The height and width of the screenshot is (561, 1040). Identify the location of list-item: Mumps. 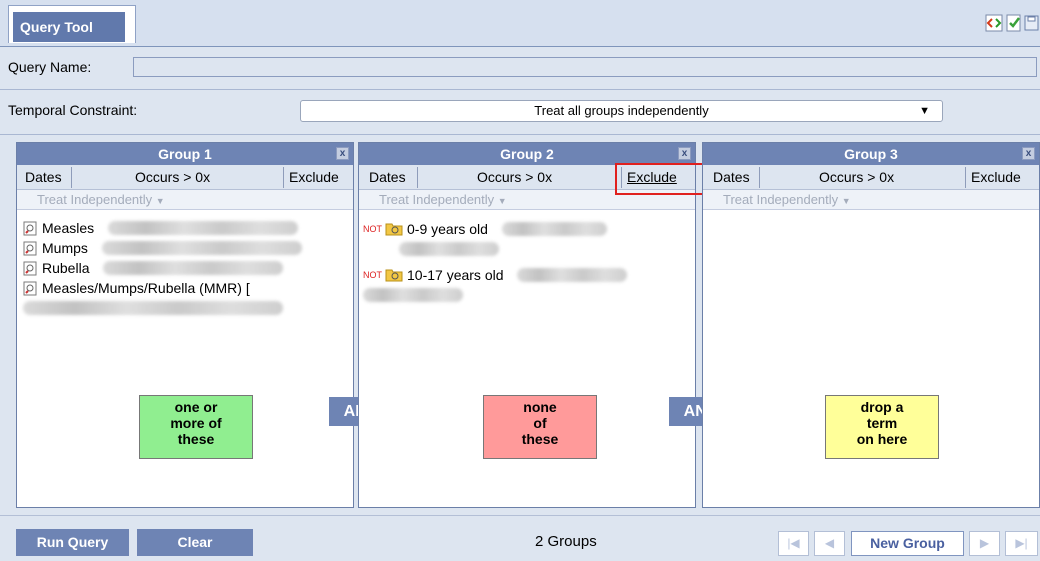
(191, 248).